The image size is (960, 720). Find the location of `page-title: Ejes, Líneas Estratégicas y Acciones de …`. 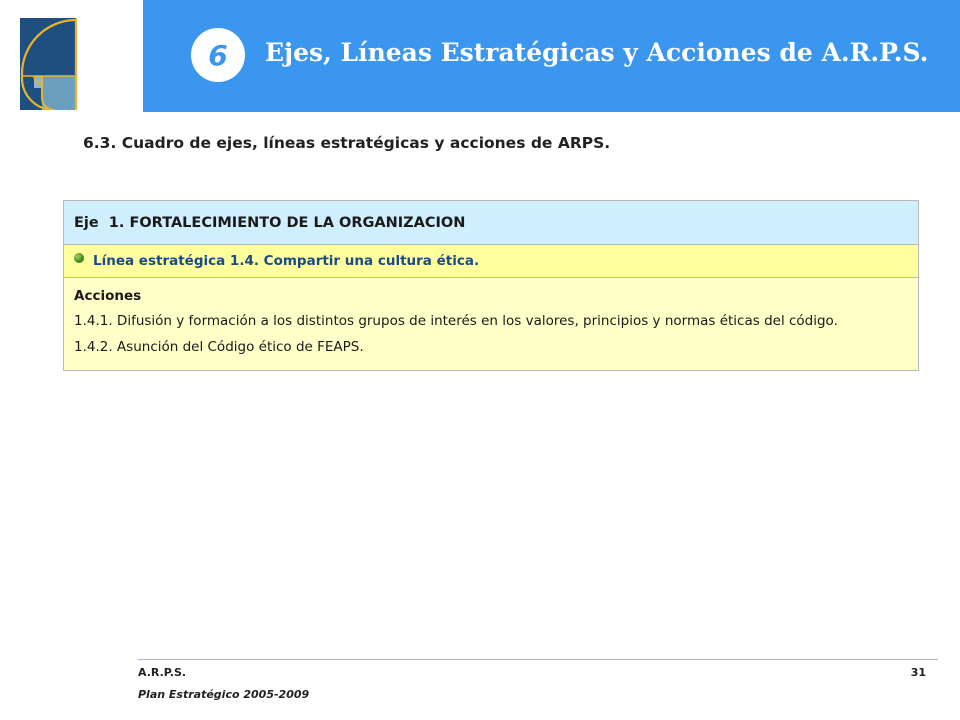

page-title: Ejes, Líneas Estratégicas y Acciones de … is located at coordinates (597, 52).